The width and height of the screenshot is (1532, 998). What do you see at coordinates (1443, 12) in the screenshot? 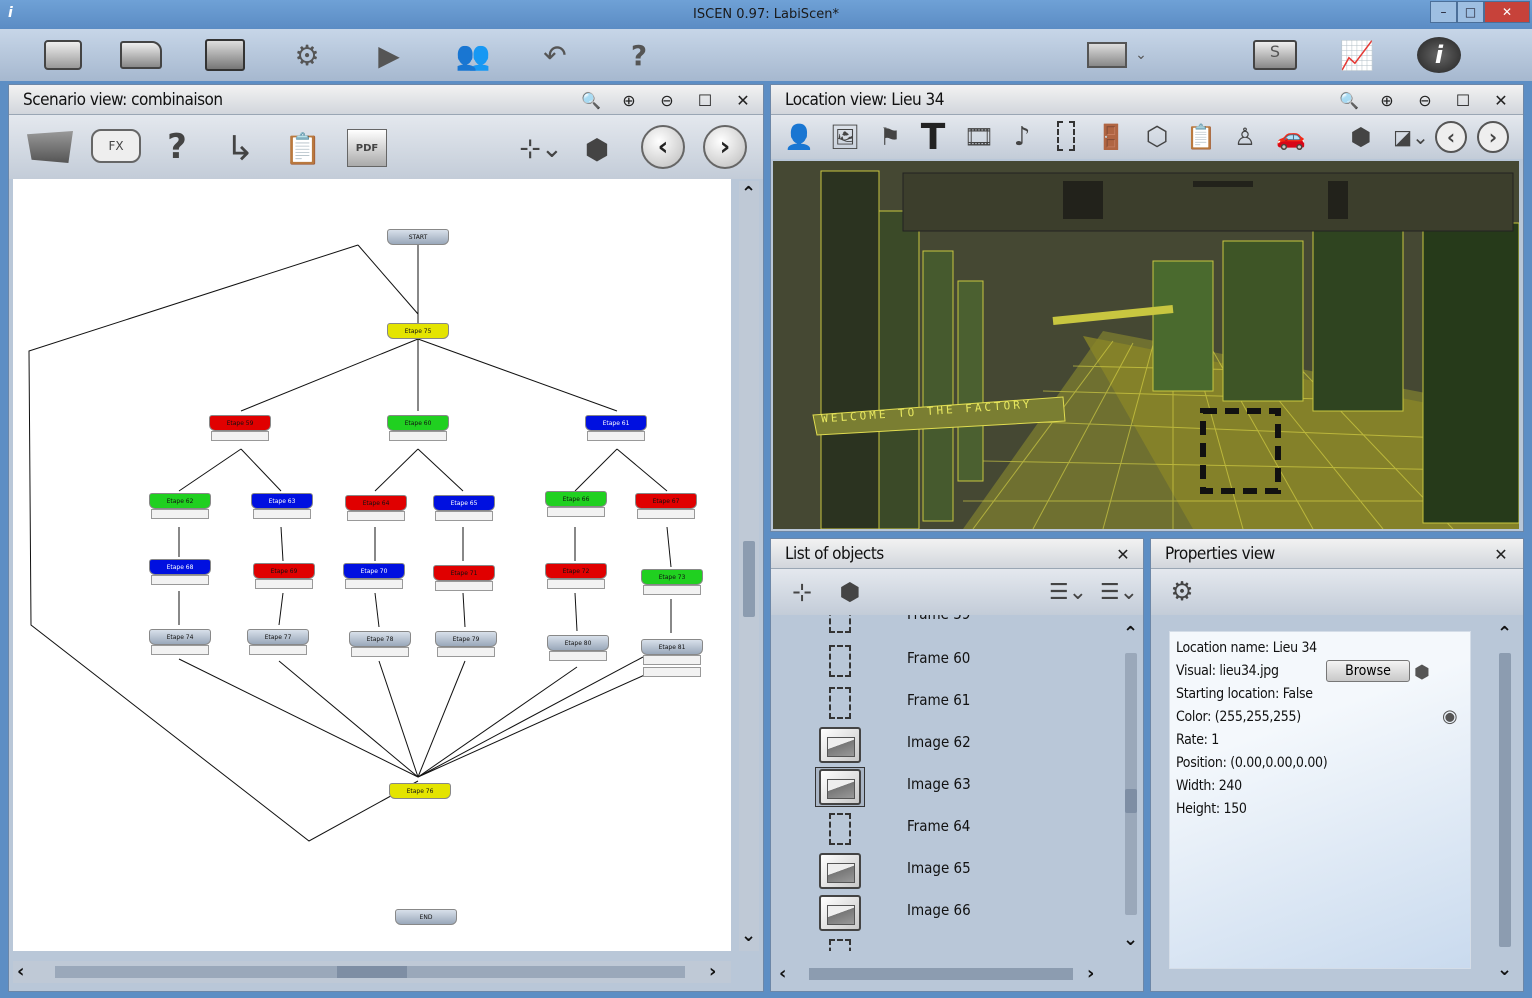
I see `minimize-button: –` at bounding box center [1443, 12].